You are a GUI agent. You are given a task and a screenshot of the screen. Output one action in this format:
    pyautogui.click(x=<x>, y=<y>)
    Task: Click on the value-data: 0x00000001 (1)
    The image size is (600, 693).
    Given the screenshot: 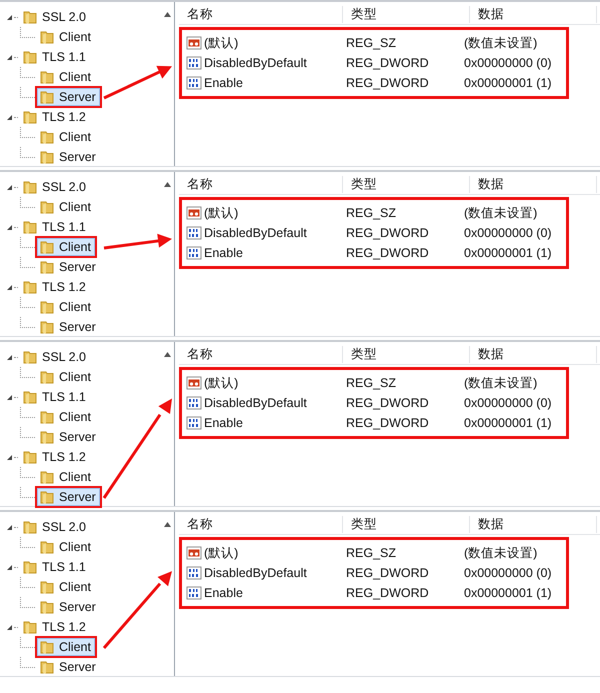 What is the action you would take?
    pyautogui.click(x=508, y=253)
    